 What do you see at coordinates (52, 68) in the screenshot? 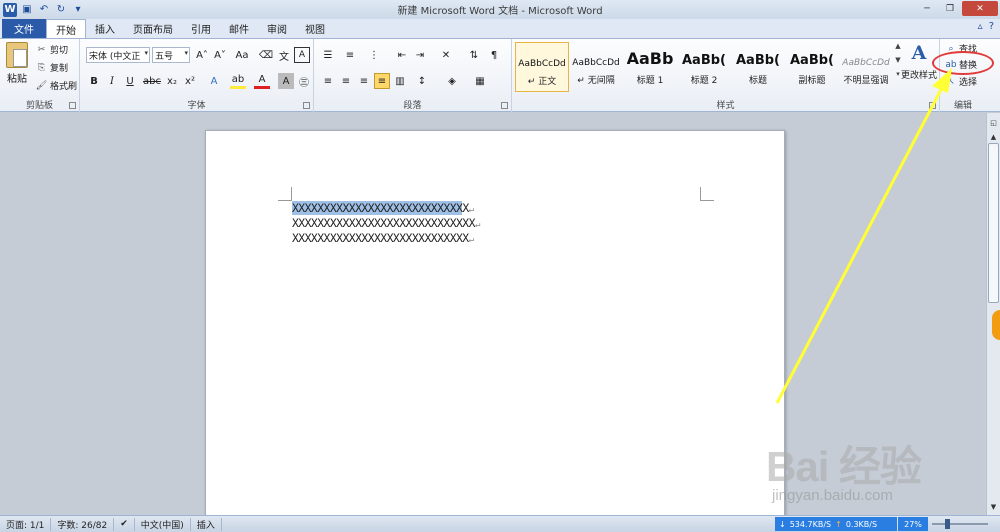
I see `copy-button: ⎘ 复制` at bounding box center [52, 68].